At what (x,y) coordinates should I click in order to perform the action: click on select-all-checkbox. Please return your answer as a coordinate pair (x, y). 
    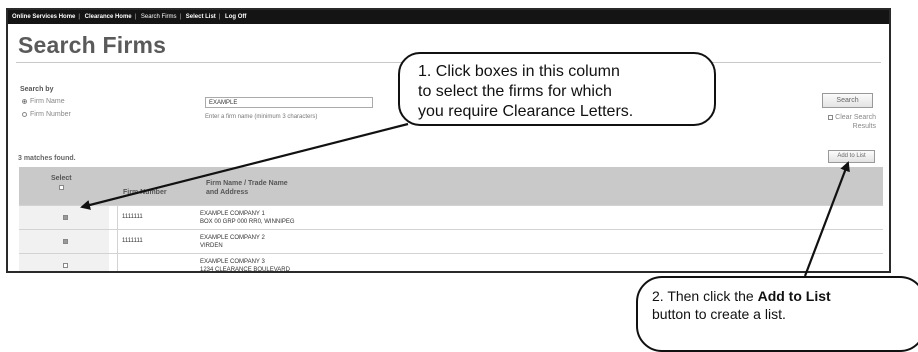
    Looking at the image, I should click on (61, 187).